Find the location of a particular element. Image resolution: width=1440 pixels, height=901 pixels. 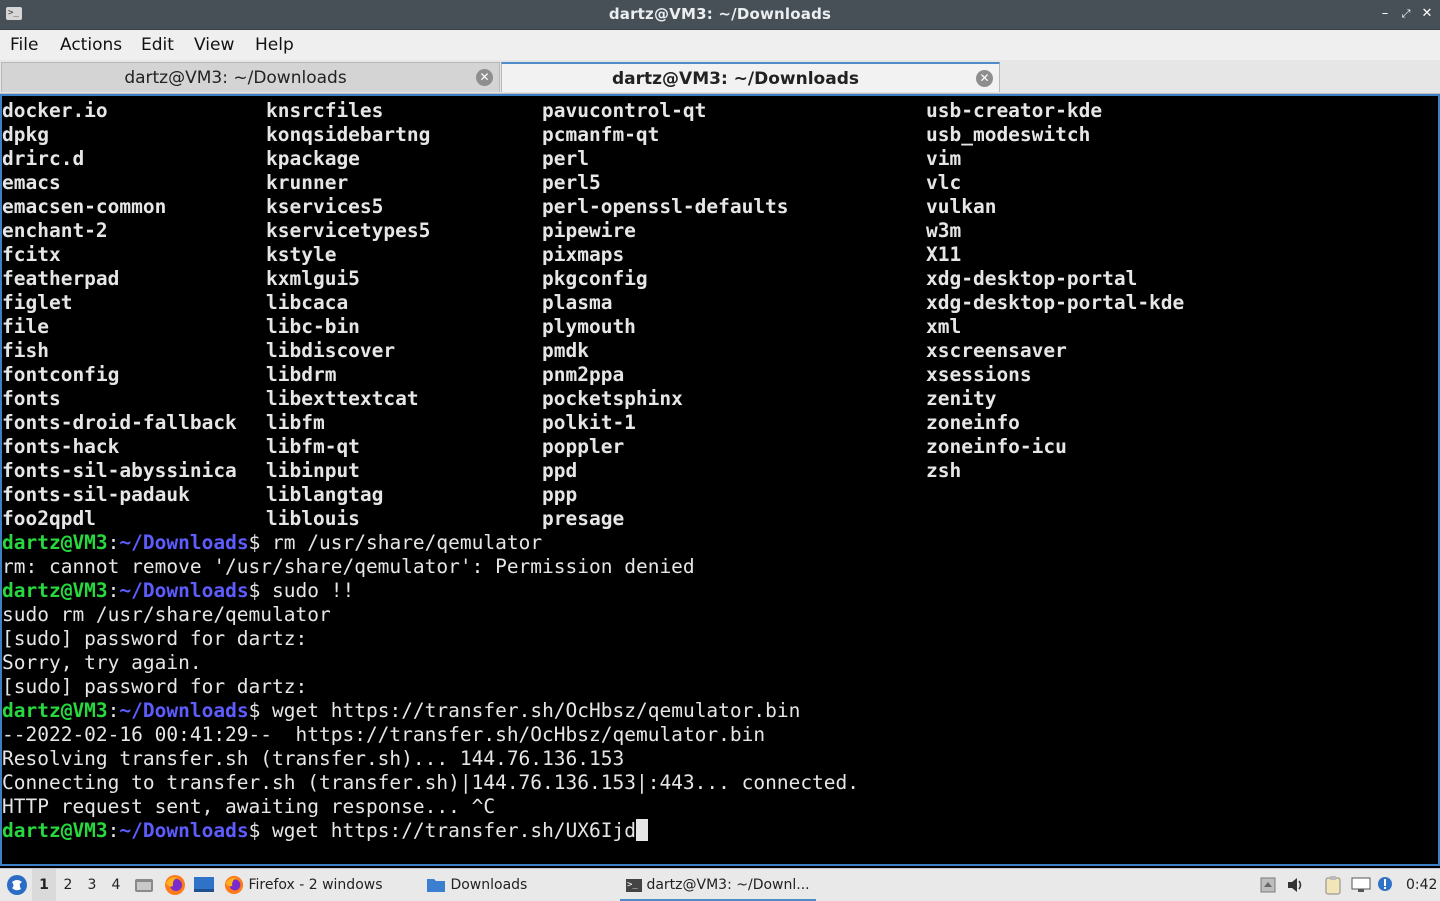

clock: 0:42 is located at coordinates (1421, 885).